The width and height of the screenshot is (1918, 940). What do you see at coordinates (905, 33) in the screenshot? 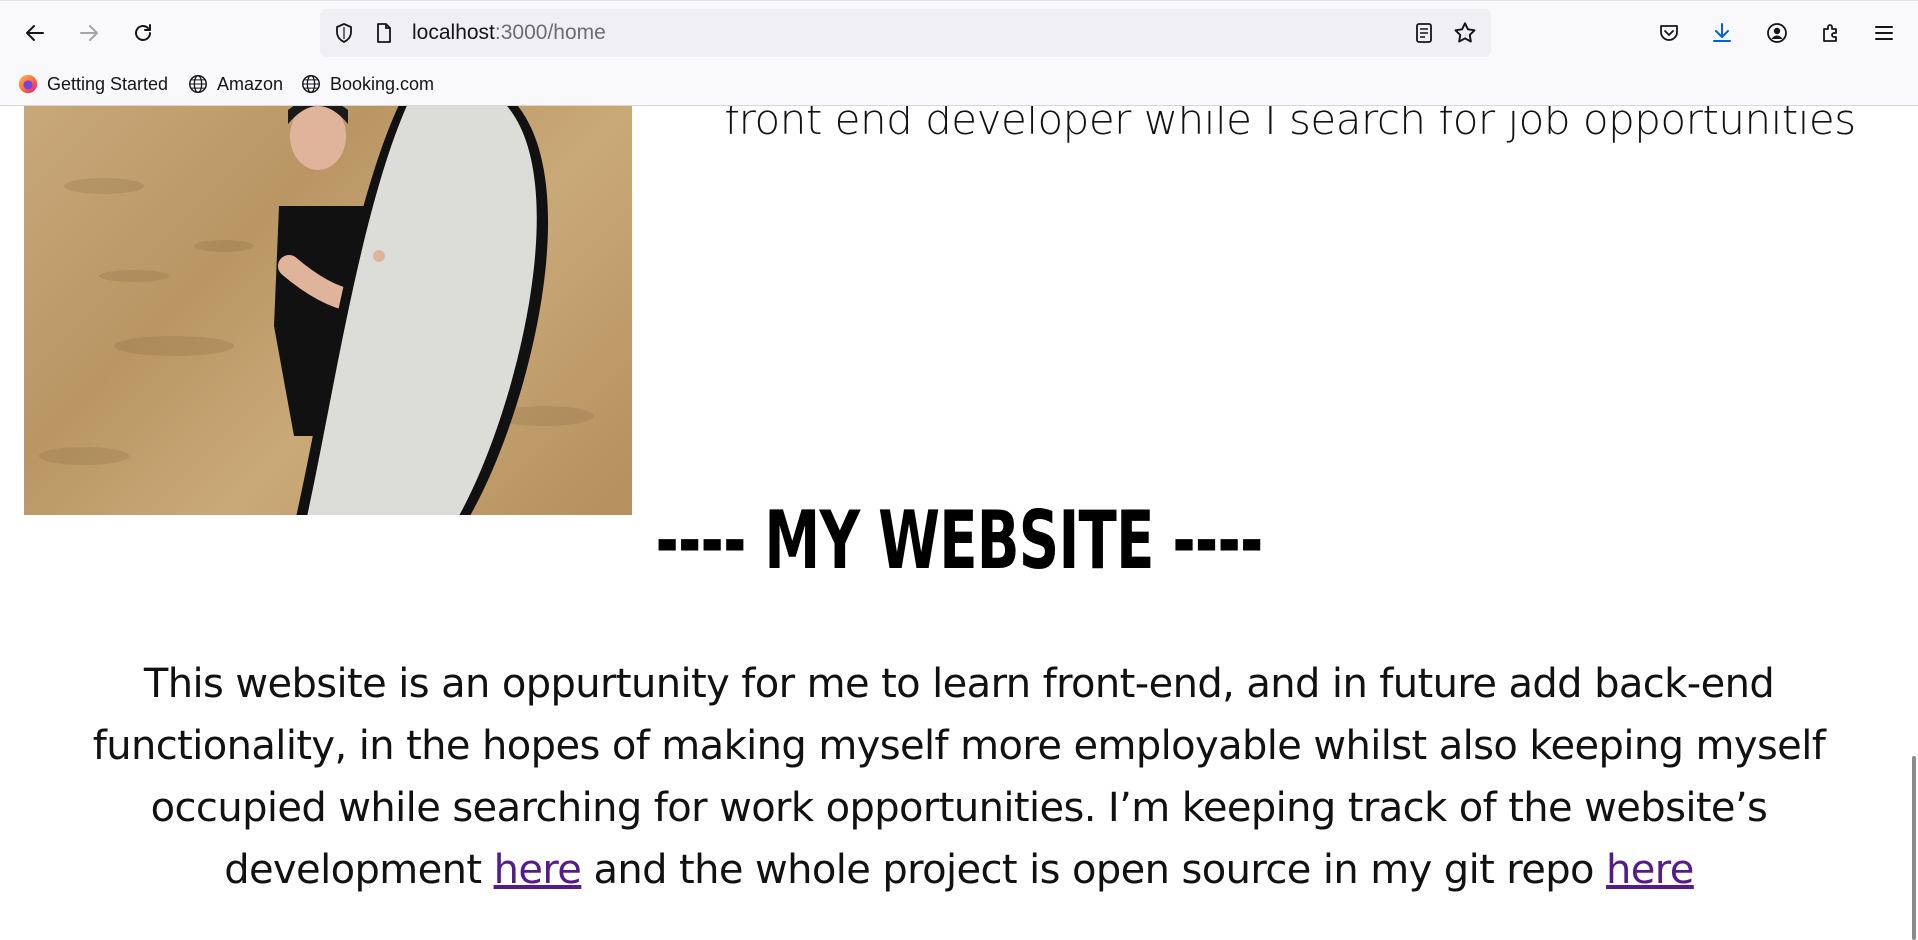
I see `url-bar: localhost:3000/home` at bounding box center [905, 33].